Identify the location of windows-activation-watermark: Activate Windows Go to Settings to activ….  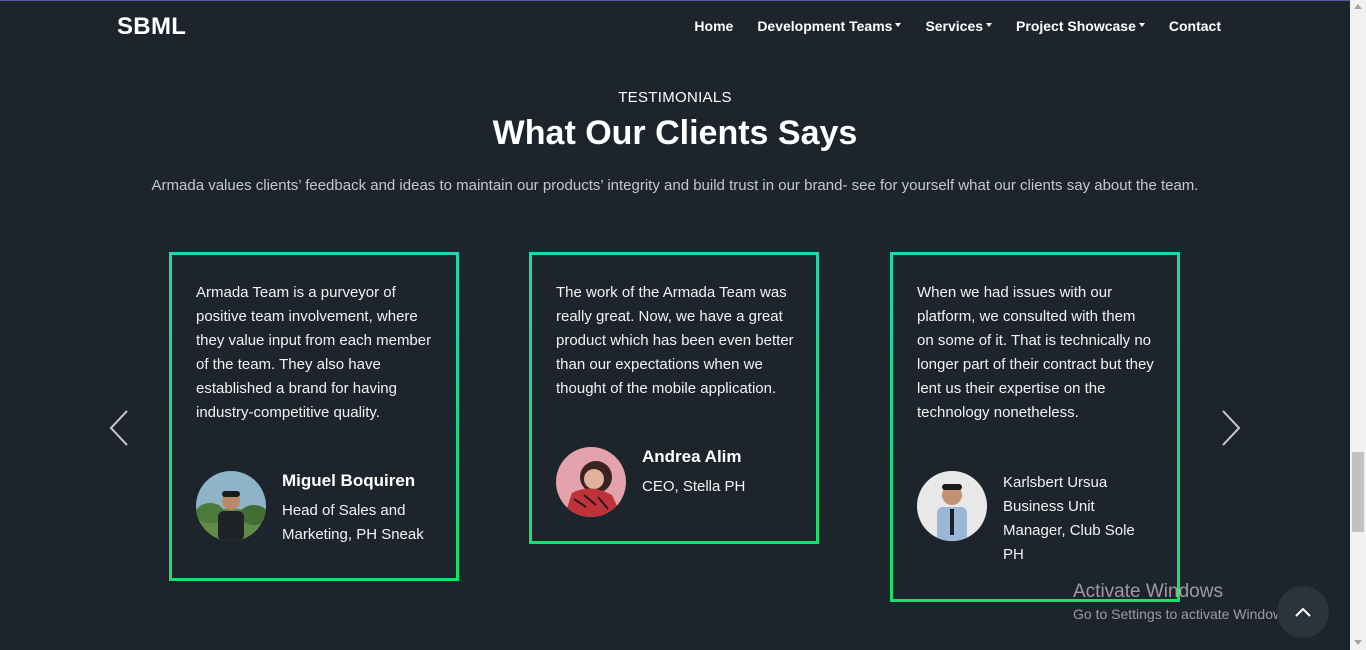
(1183, 601).